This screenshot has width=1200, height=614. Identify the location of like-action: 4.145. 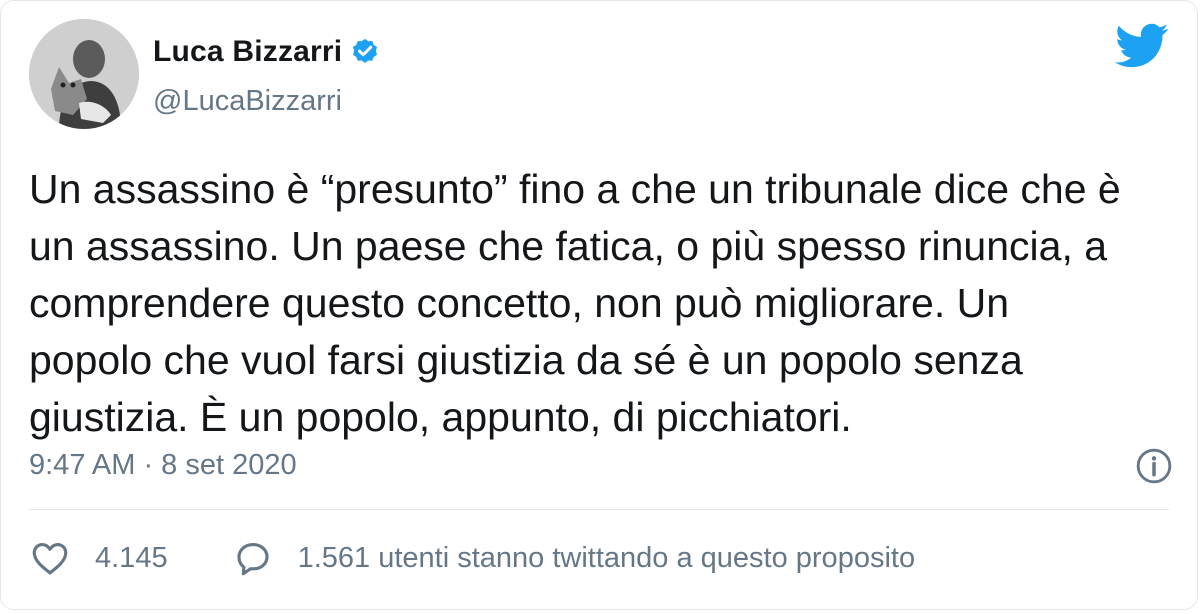
(98, 558).